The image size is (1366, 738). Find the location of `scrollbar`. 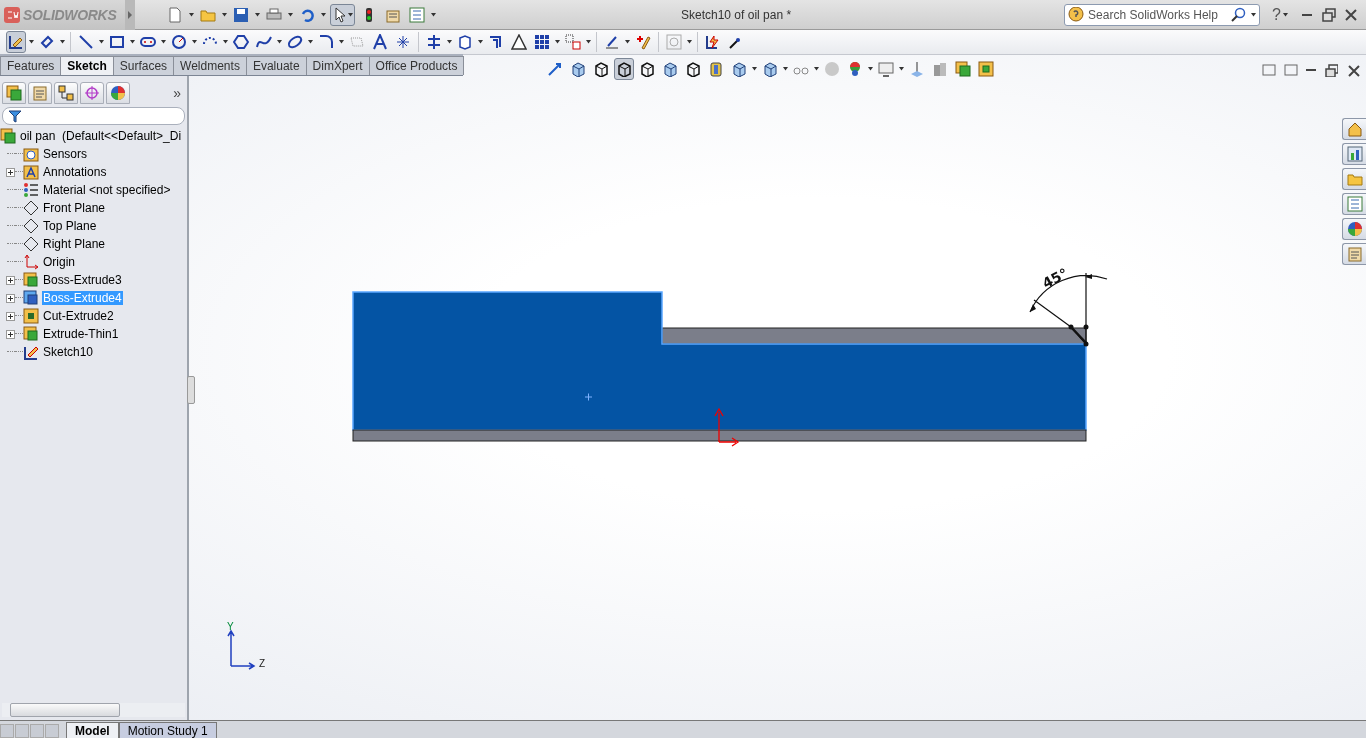

scrollbar is located at coordinates (93, 710).